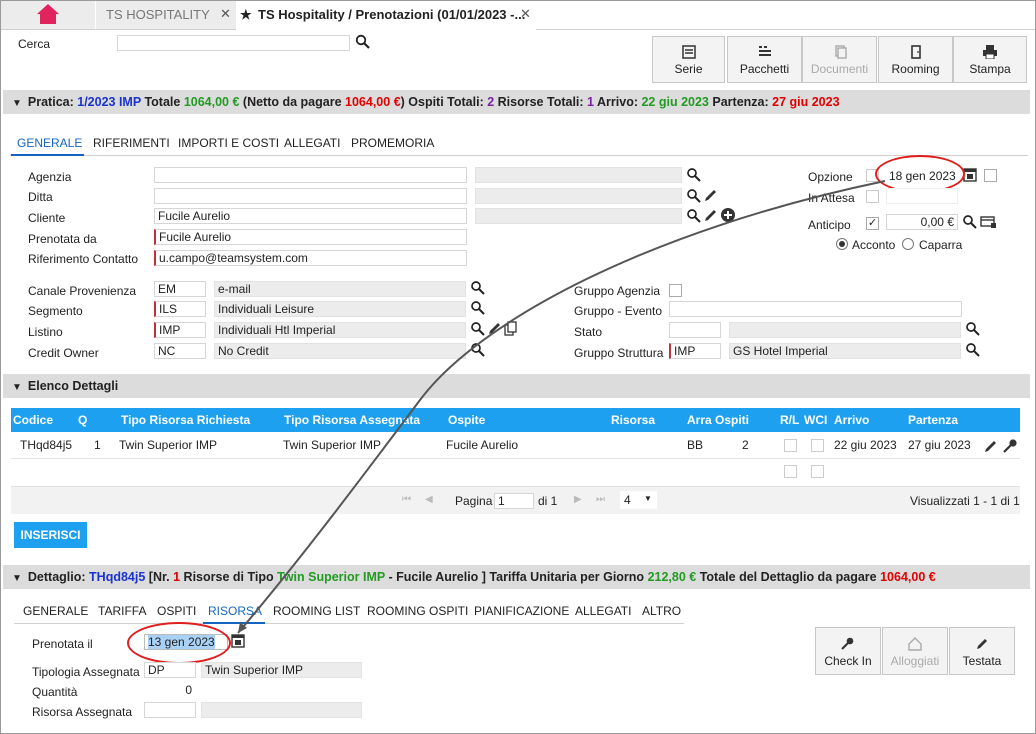 This screenshot has height=734, width=1036. Describe the element at coordinates (922, 222) in the screenshot. I see `anticipo-input: 0,00 €` at that location.